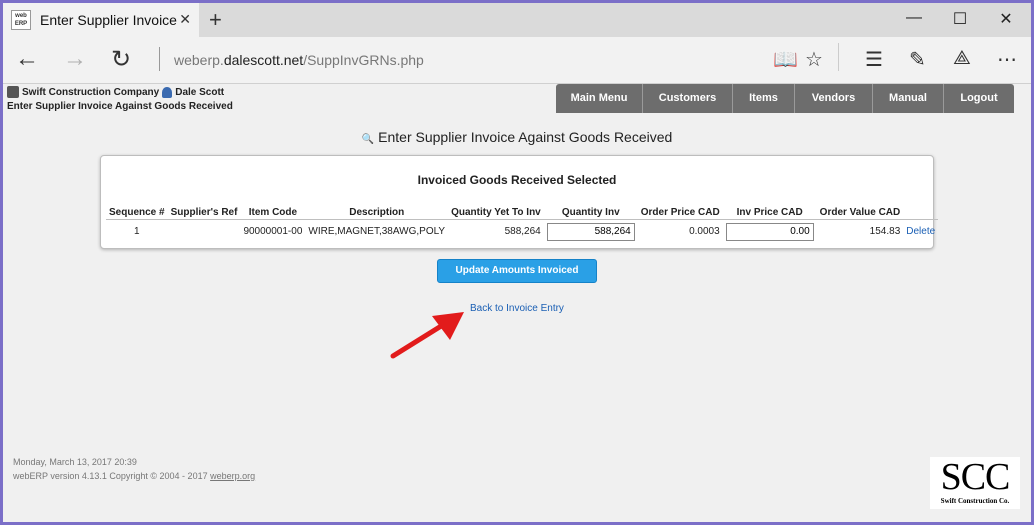 The width and height of the screenshot is (1034, 525). I want to click on menu-main-menu: Main Menu, so click(599, 98).